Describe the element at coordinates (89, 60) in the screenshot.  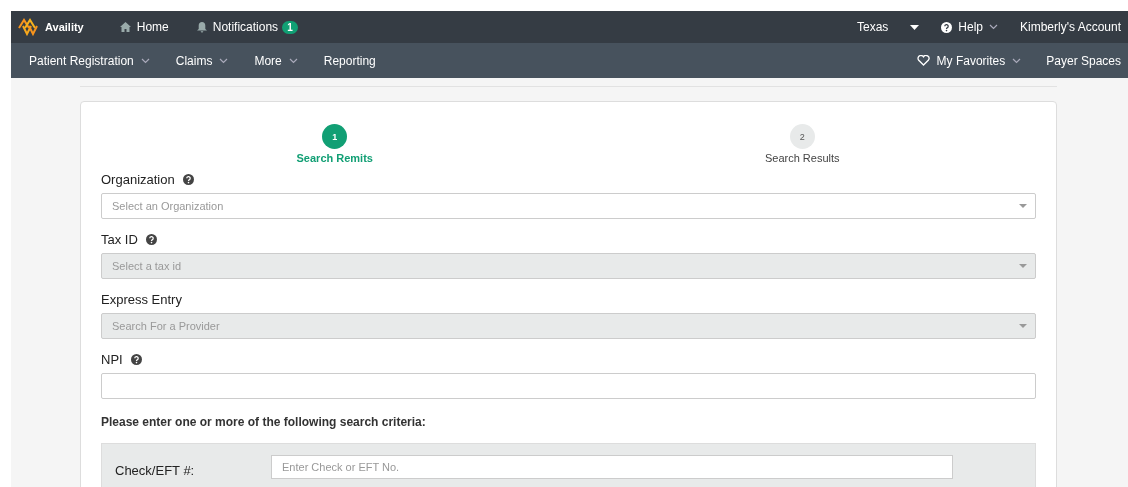
I see `menu-item: Patient Registration` at that location.